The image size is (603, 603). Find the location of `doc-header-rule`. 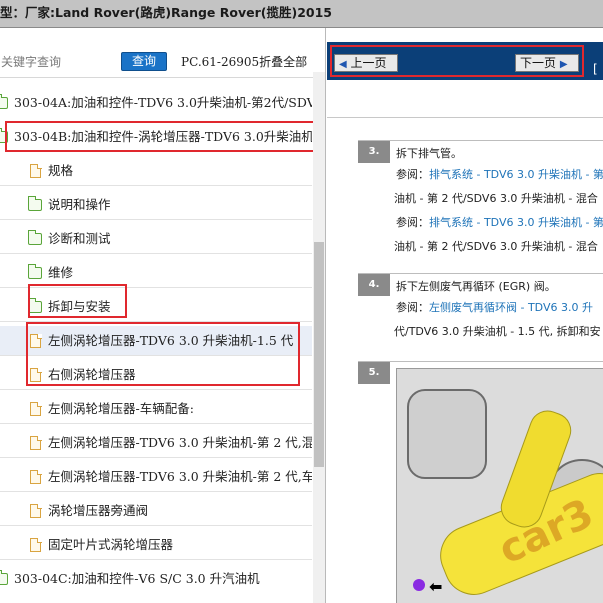

doc-header-rule is located at coordinates (465, 103).